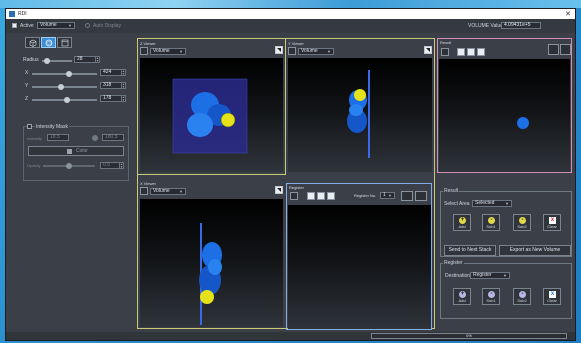 Image resolution: width=581 pixels, height=343 pixels. I want to click on z-spinner: ▲ ▼, so click(123, 98).